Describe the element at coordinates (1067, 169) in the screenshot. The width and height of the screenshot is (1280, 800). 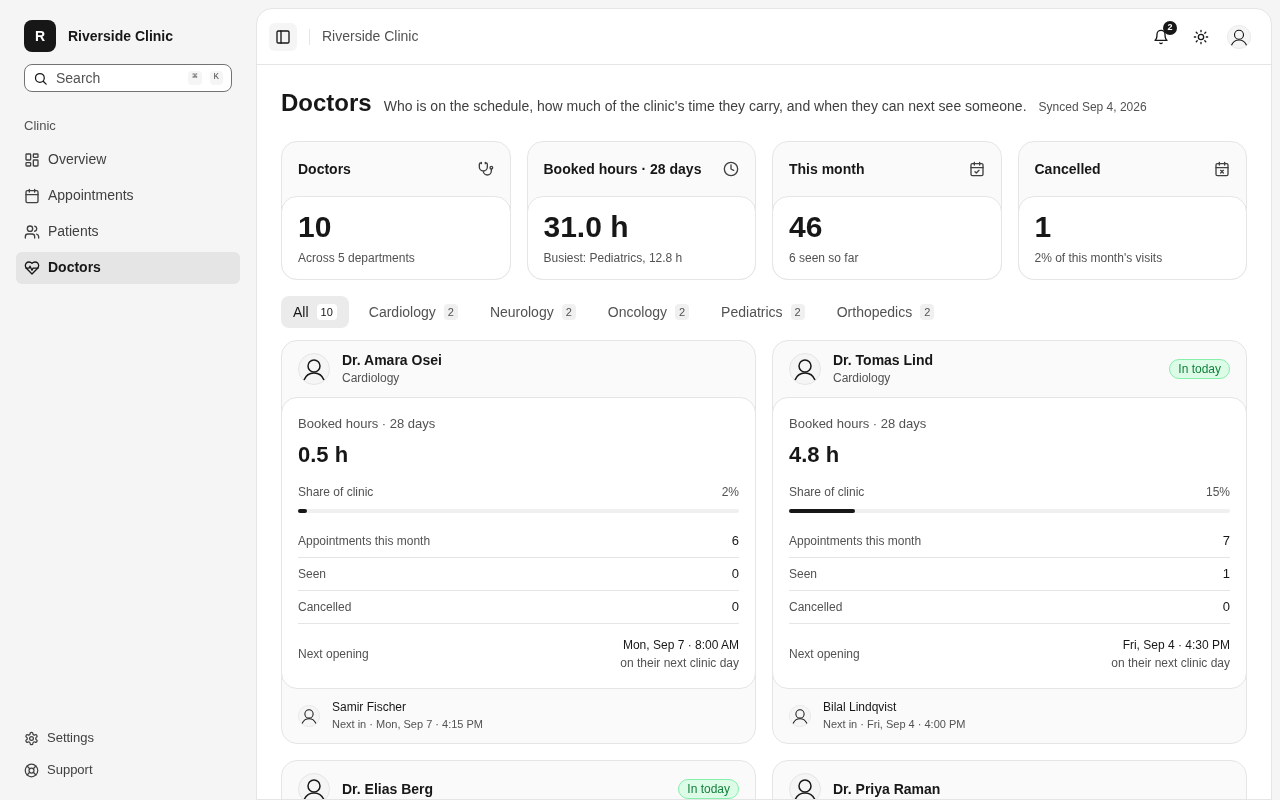
I see `stat-title: Cancelled` at that location.